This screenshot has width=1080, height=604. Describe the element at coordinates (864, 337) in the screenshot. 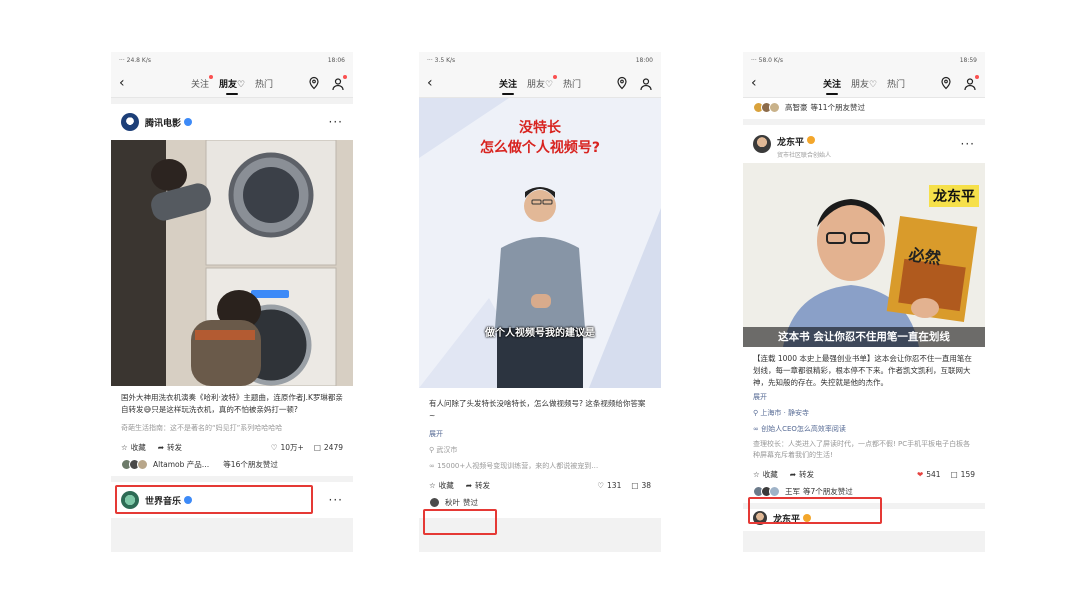

I see `video-subtitle: 这本书 会让你忍不住用笔一直在划线` at that location.